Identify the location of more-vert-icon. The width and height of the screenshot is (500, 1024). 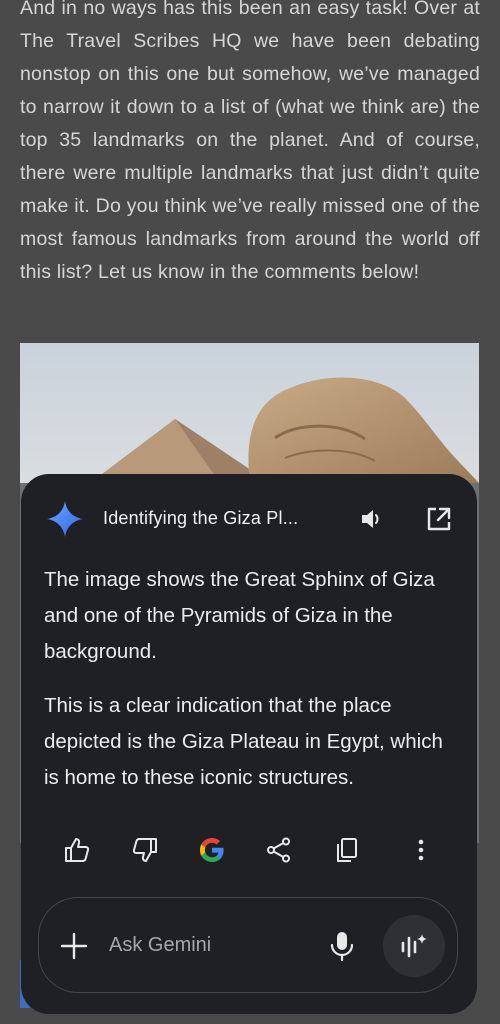
(421, 850).